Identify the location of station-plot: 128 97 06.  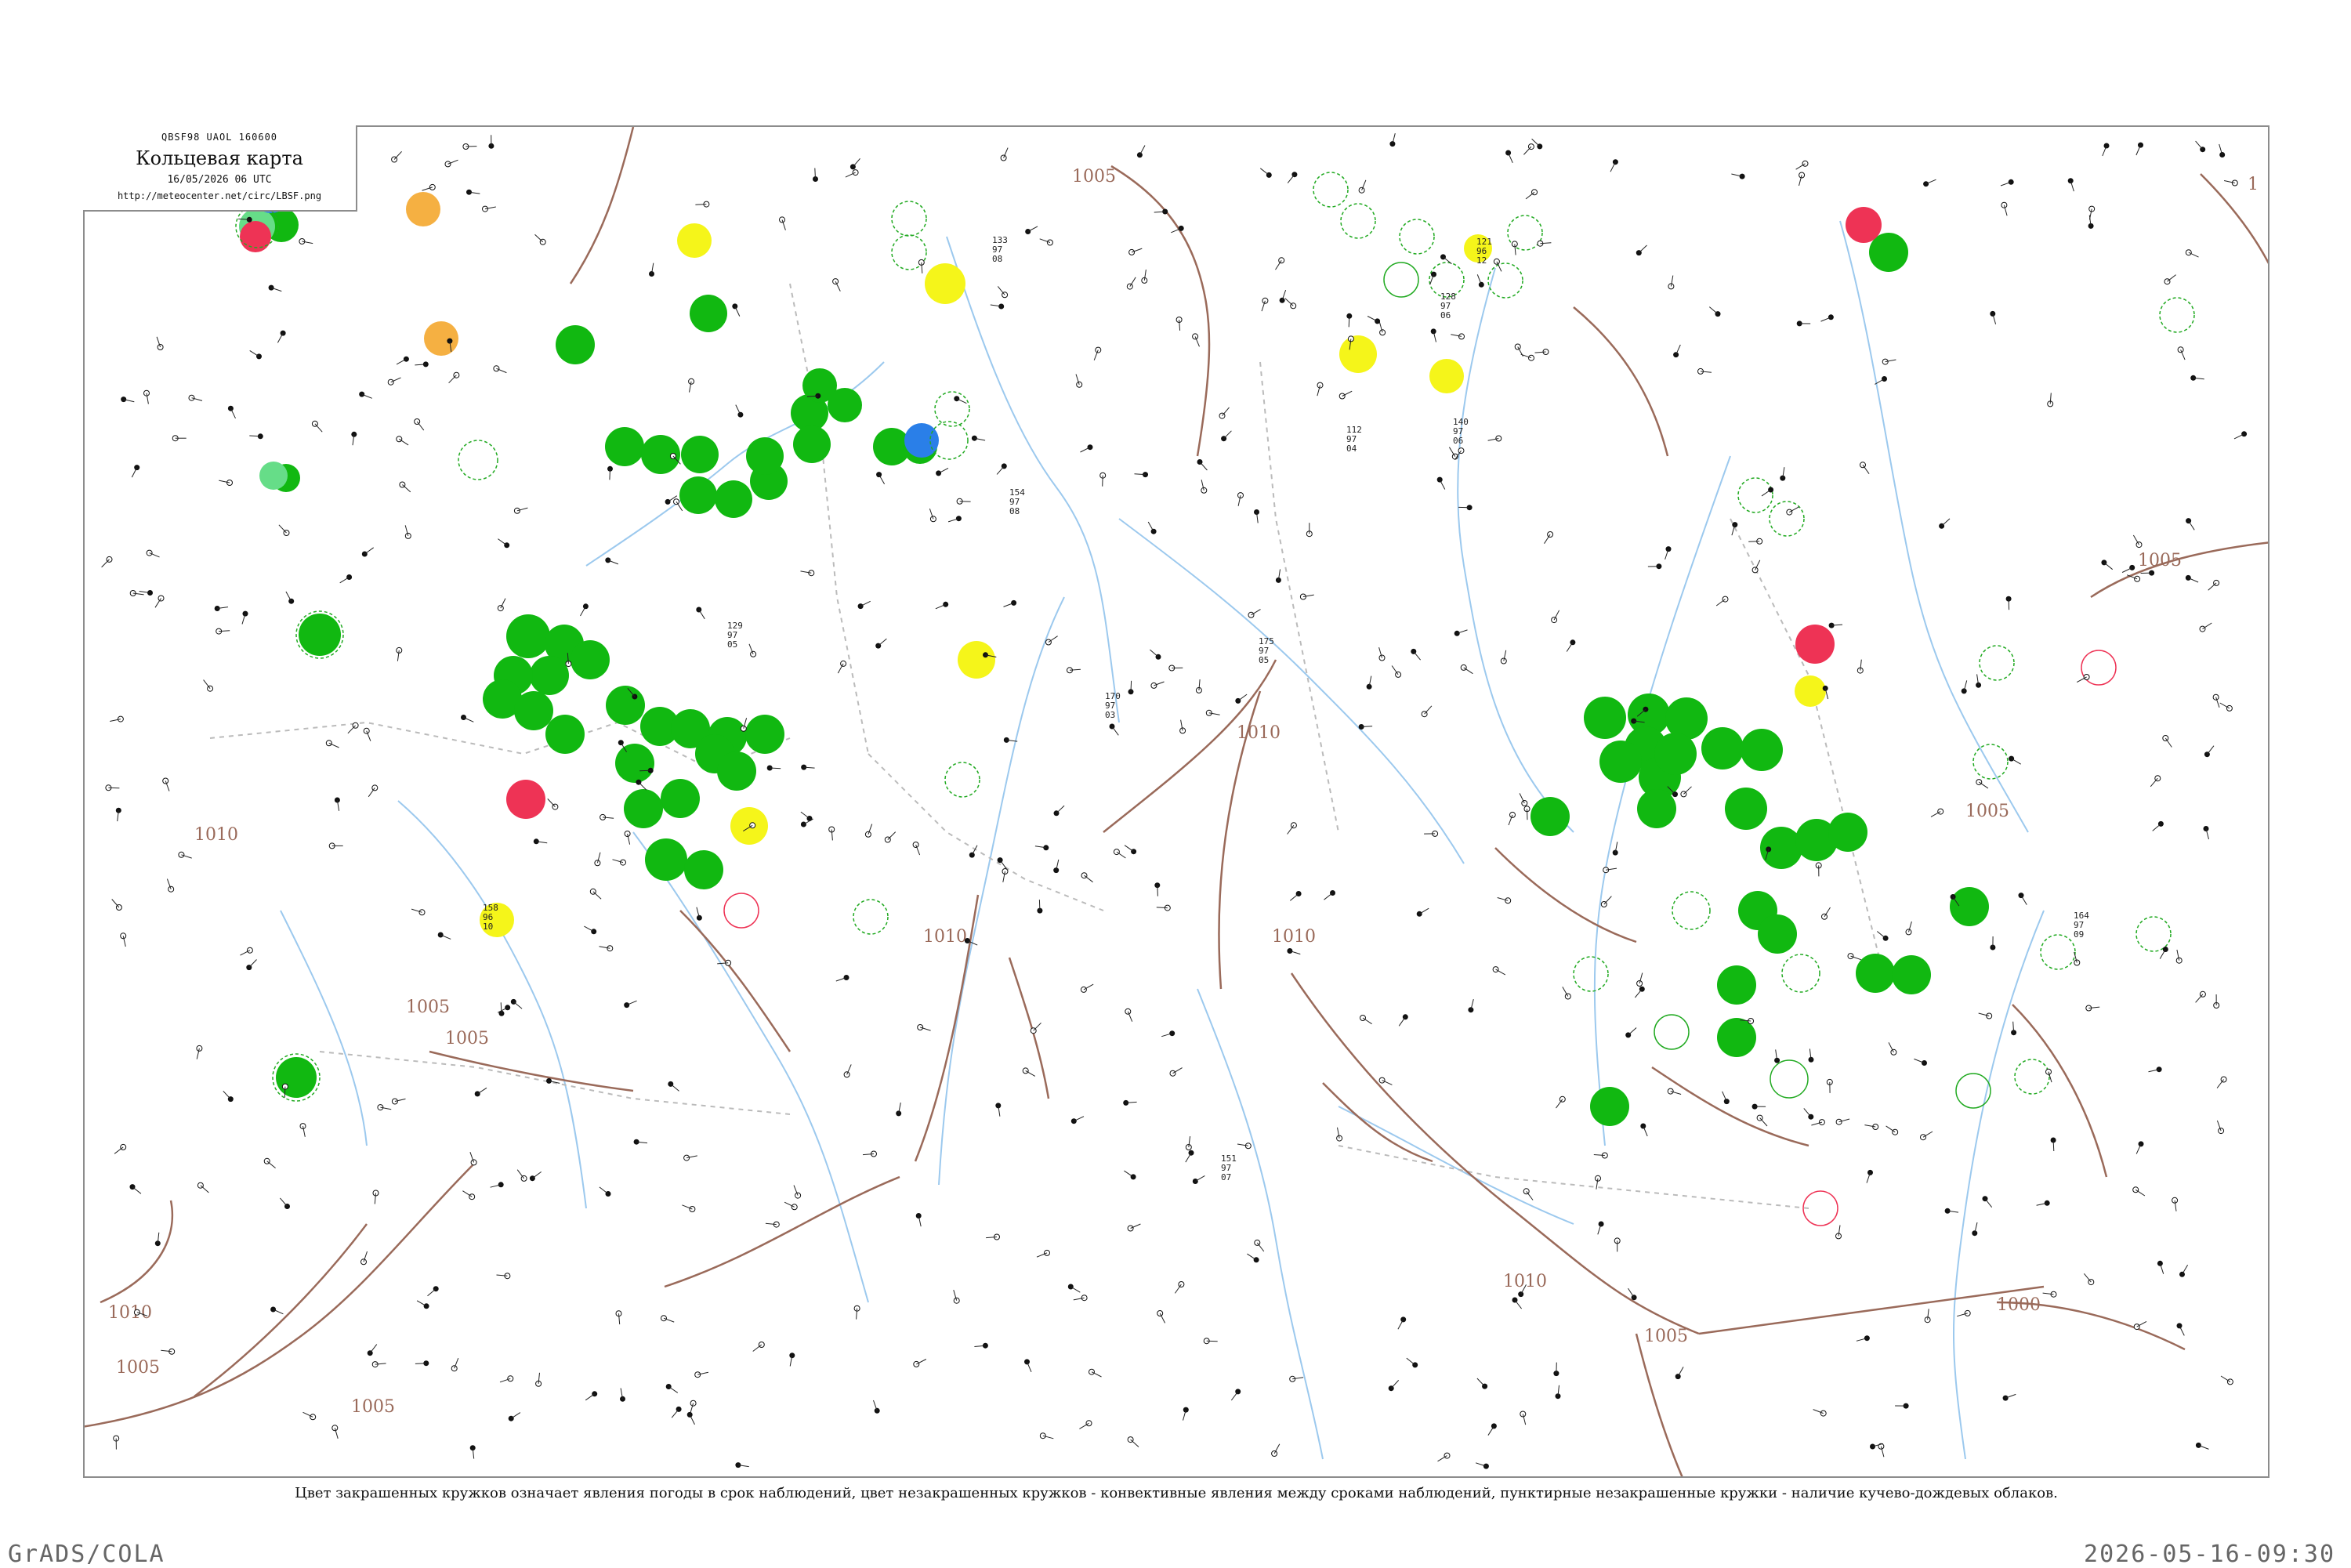
(1448, 306).